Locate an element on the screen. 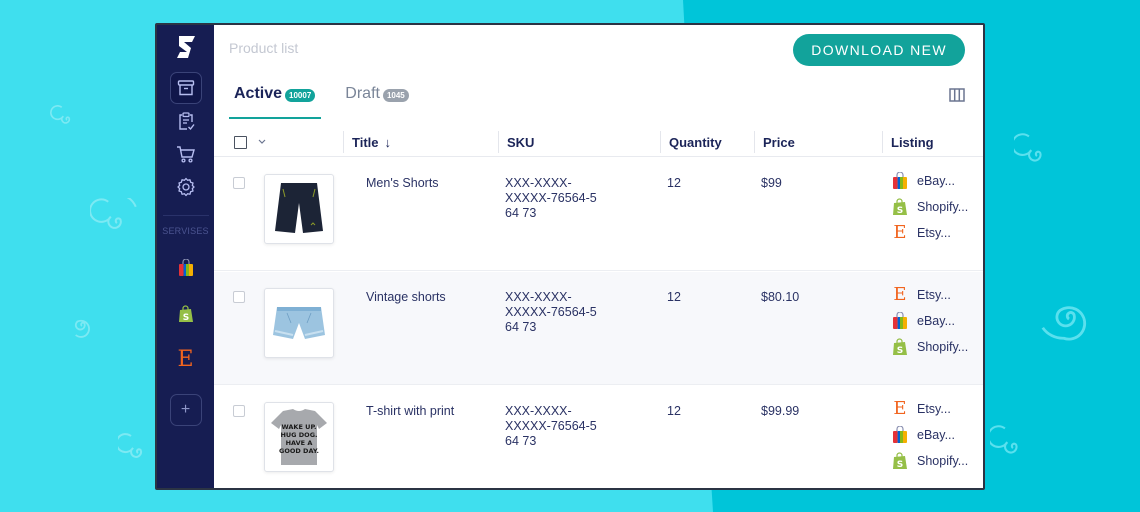 This screenshot has width=1140, height=512. product-image-black-shorts is located at coordinates (299, 209).